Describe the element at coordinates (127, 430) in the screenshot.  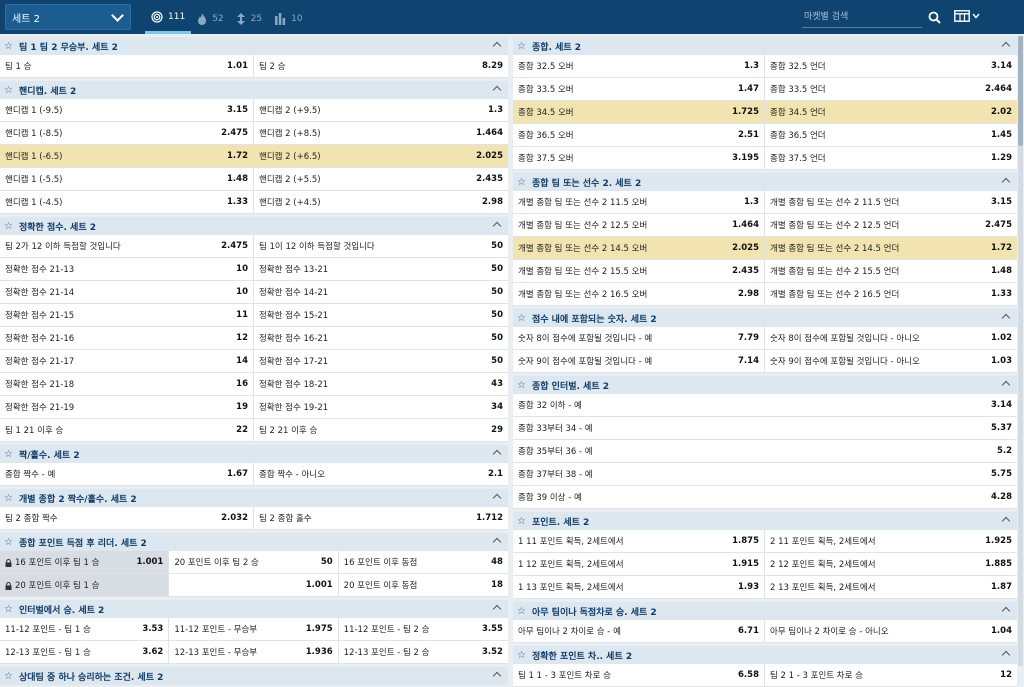
I see `odds-cell: 팀 1 21 이후 승 22` at that location.